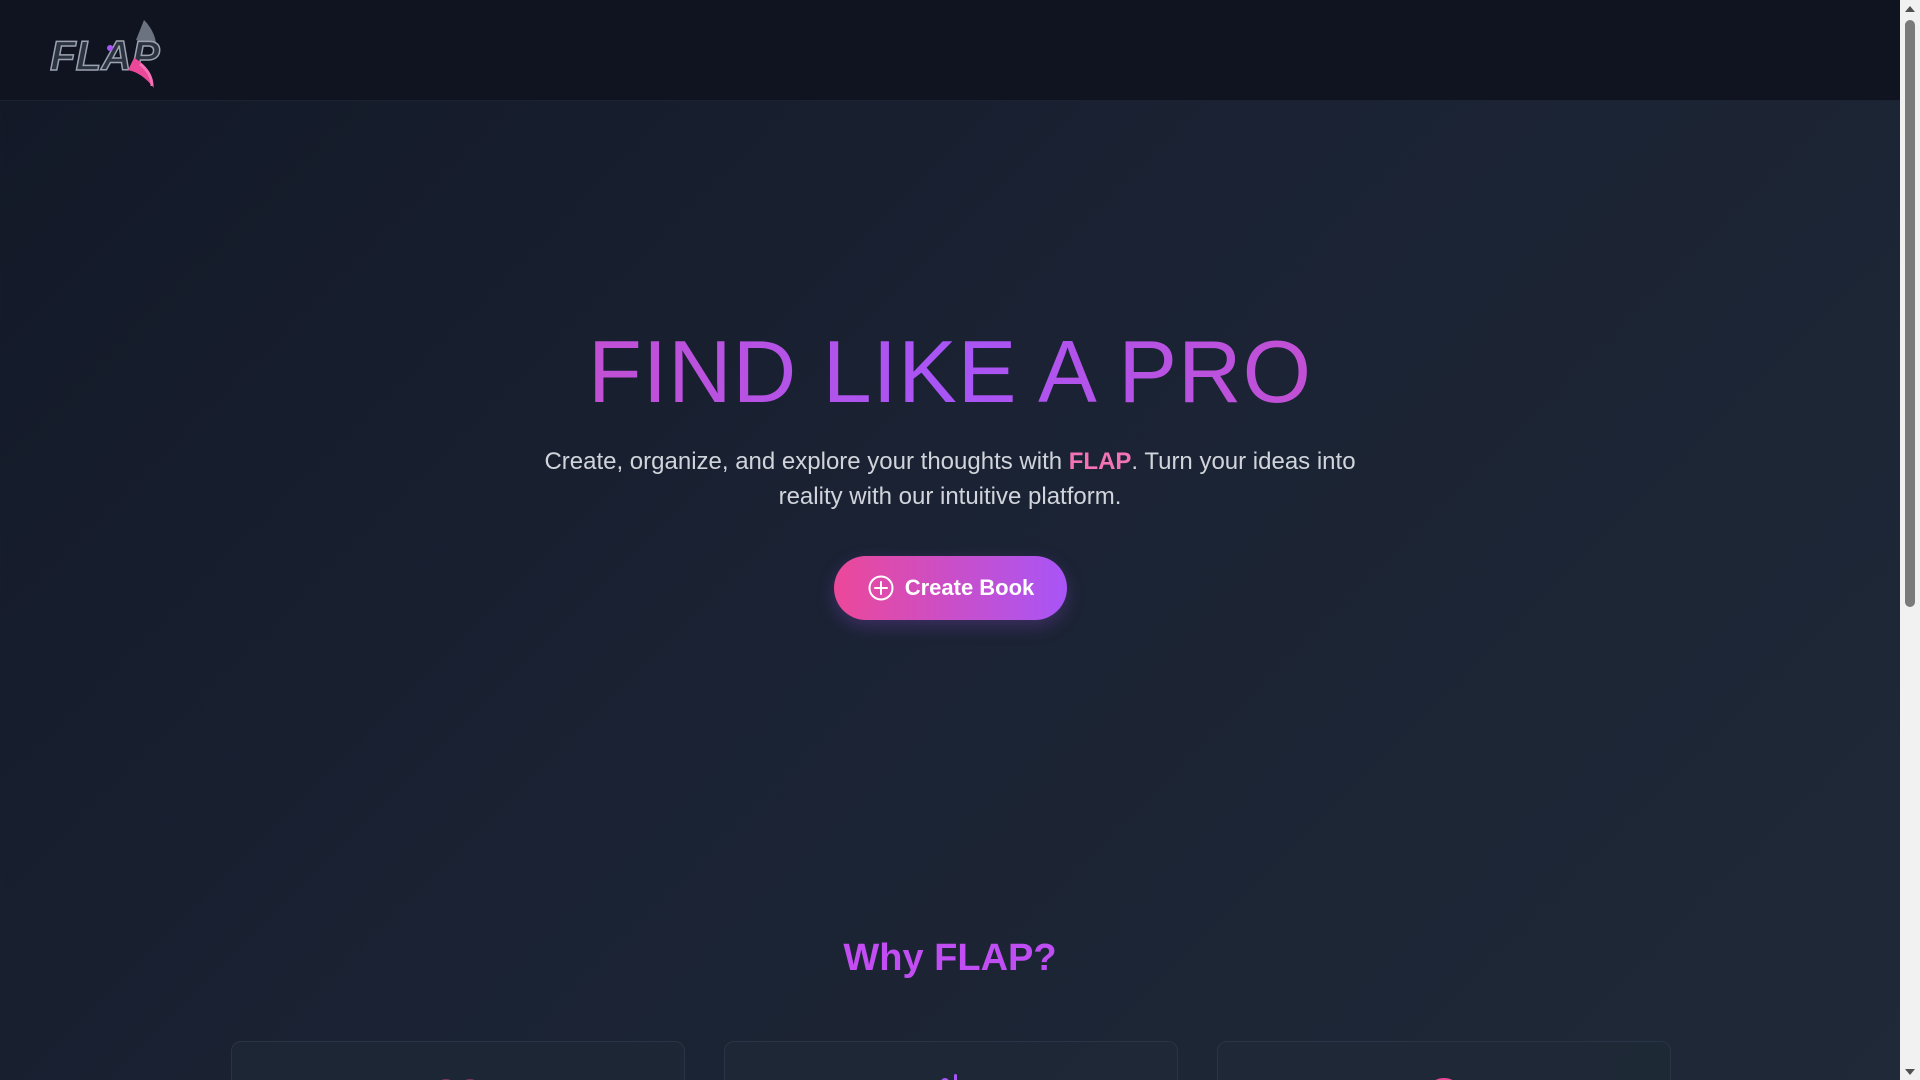 The image size is (1920, 1080). I want to click on create-book-button: Create Book, so click(950, 588).